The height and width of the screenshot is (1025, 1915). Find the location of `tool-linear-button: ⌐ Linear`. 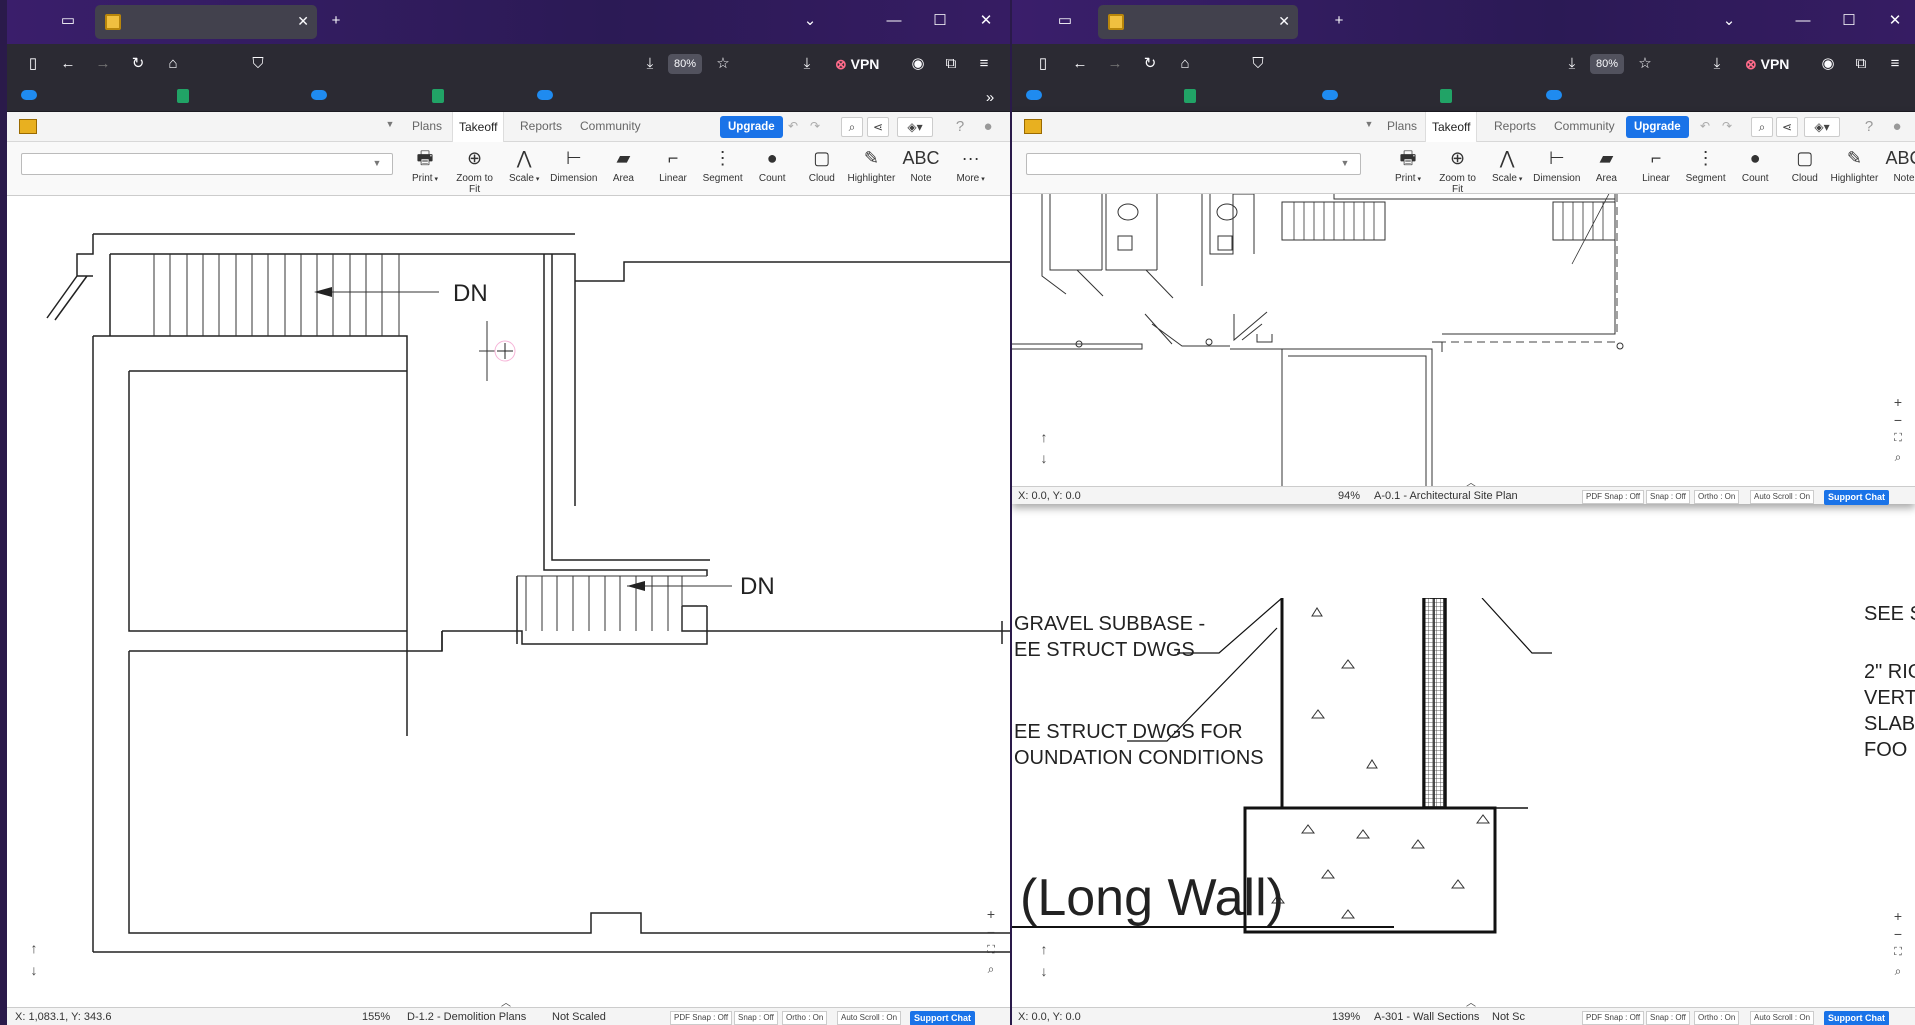

tool-linear-button: ⌐ Linear is located at coordinates (673, 165).